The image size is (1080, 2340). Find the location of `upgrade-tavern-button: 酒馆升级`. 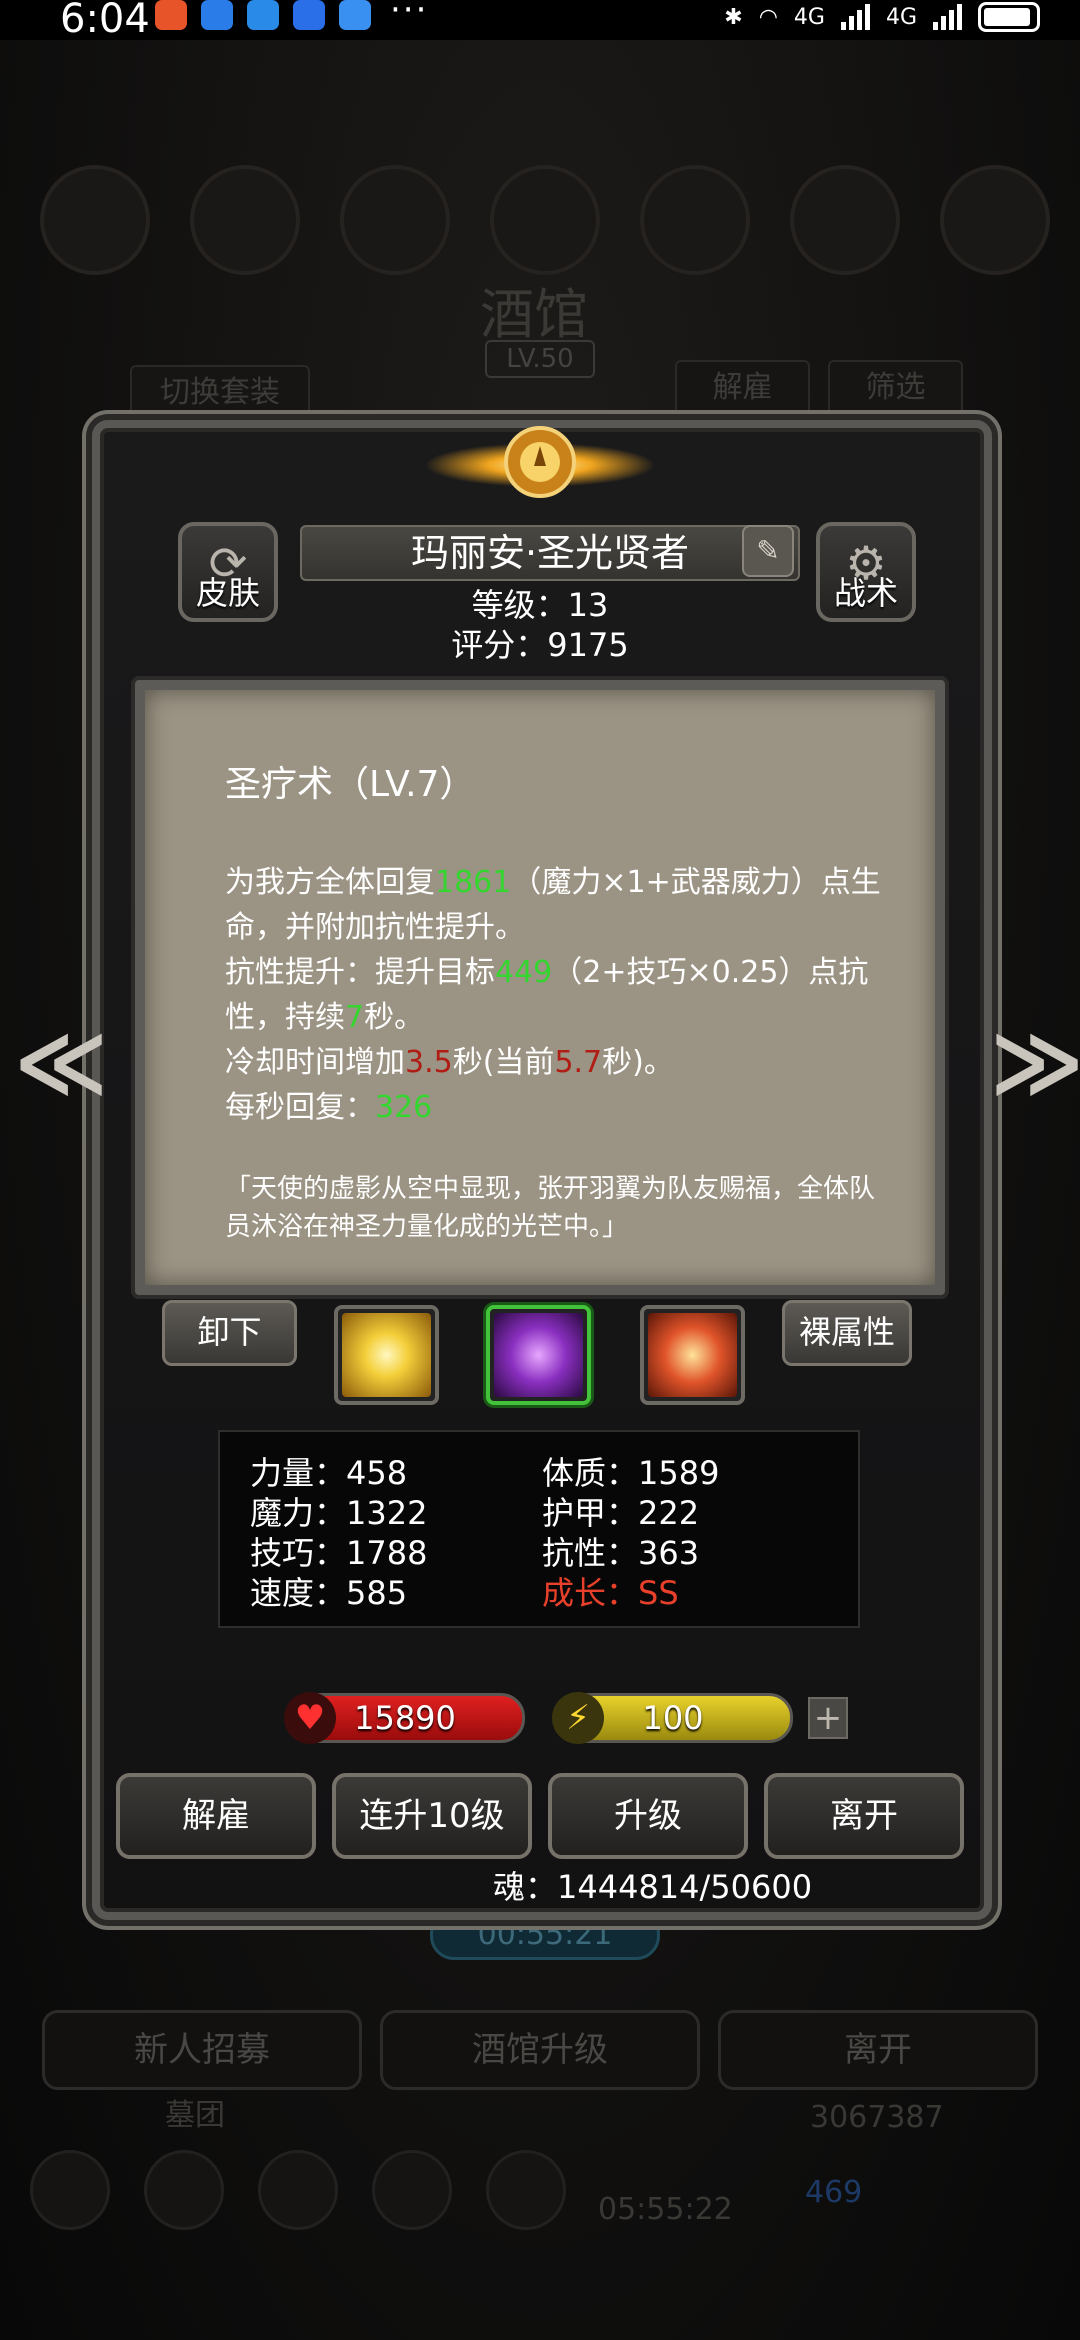

upgrade-tavern-button: 酒馆升级 is located at coordinates (540, 2050).